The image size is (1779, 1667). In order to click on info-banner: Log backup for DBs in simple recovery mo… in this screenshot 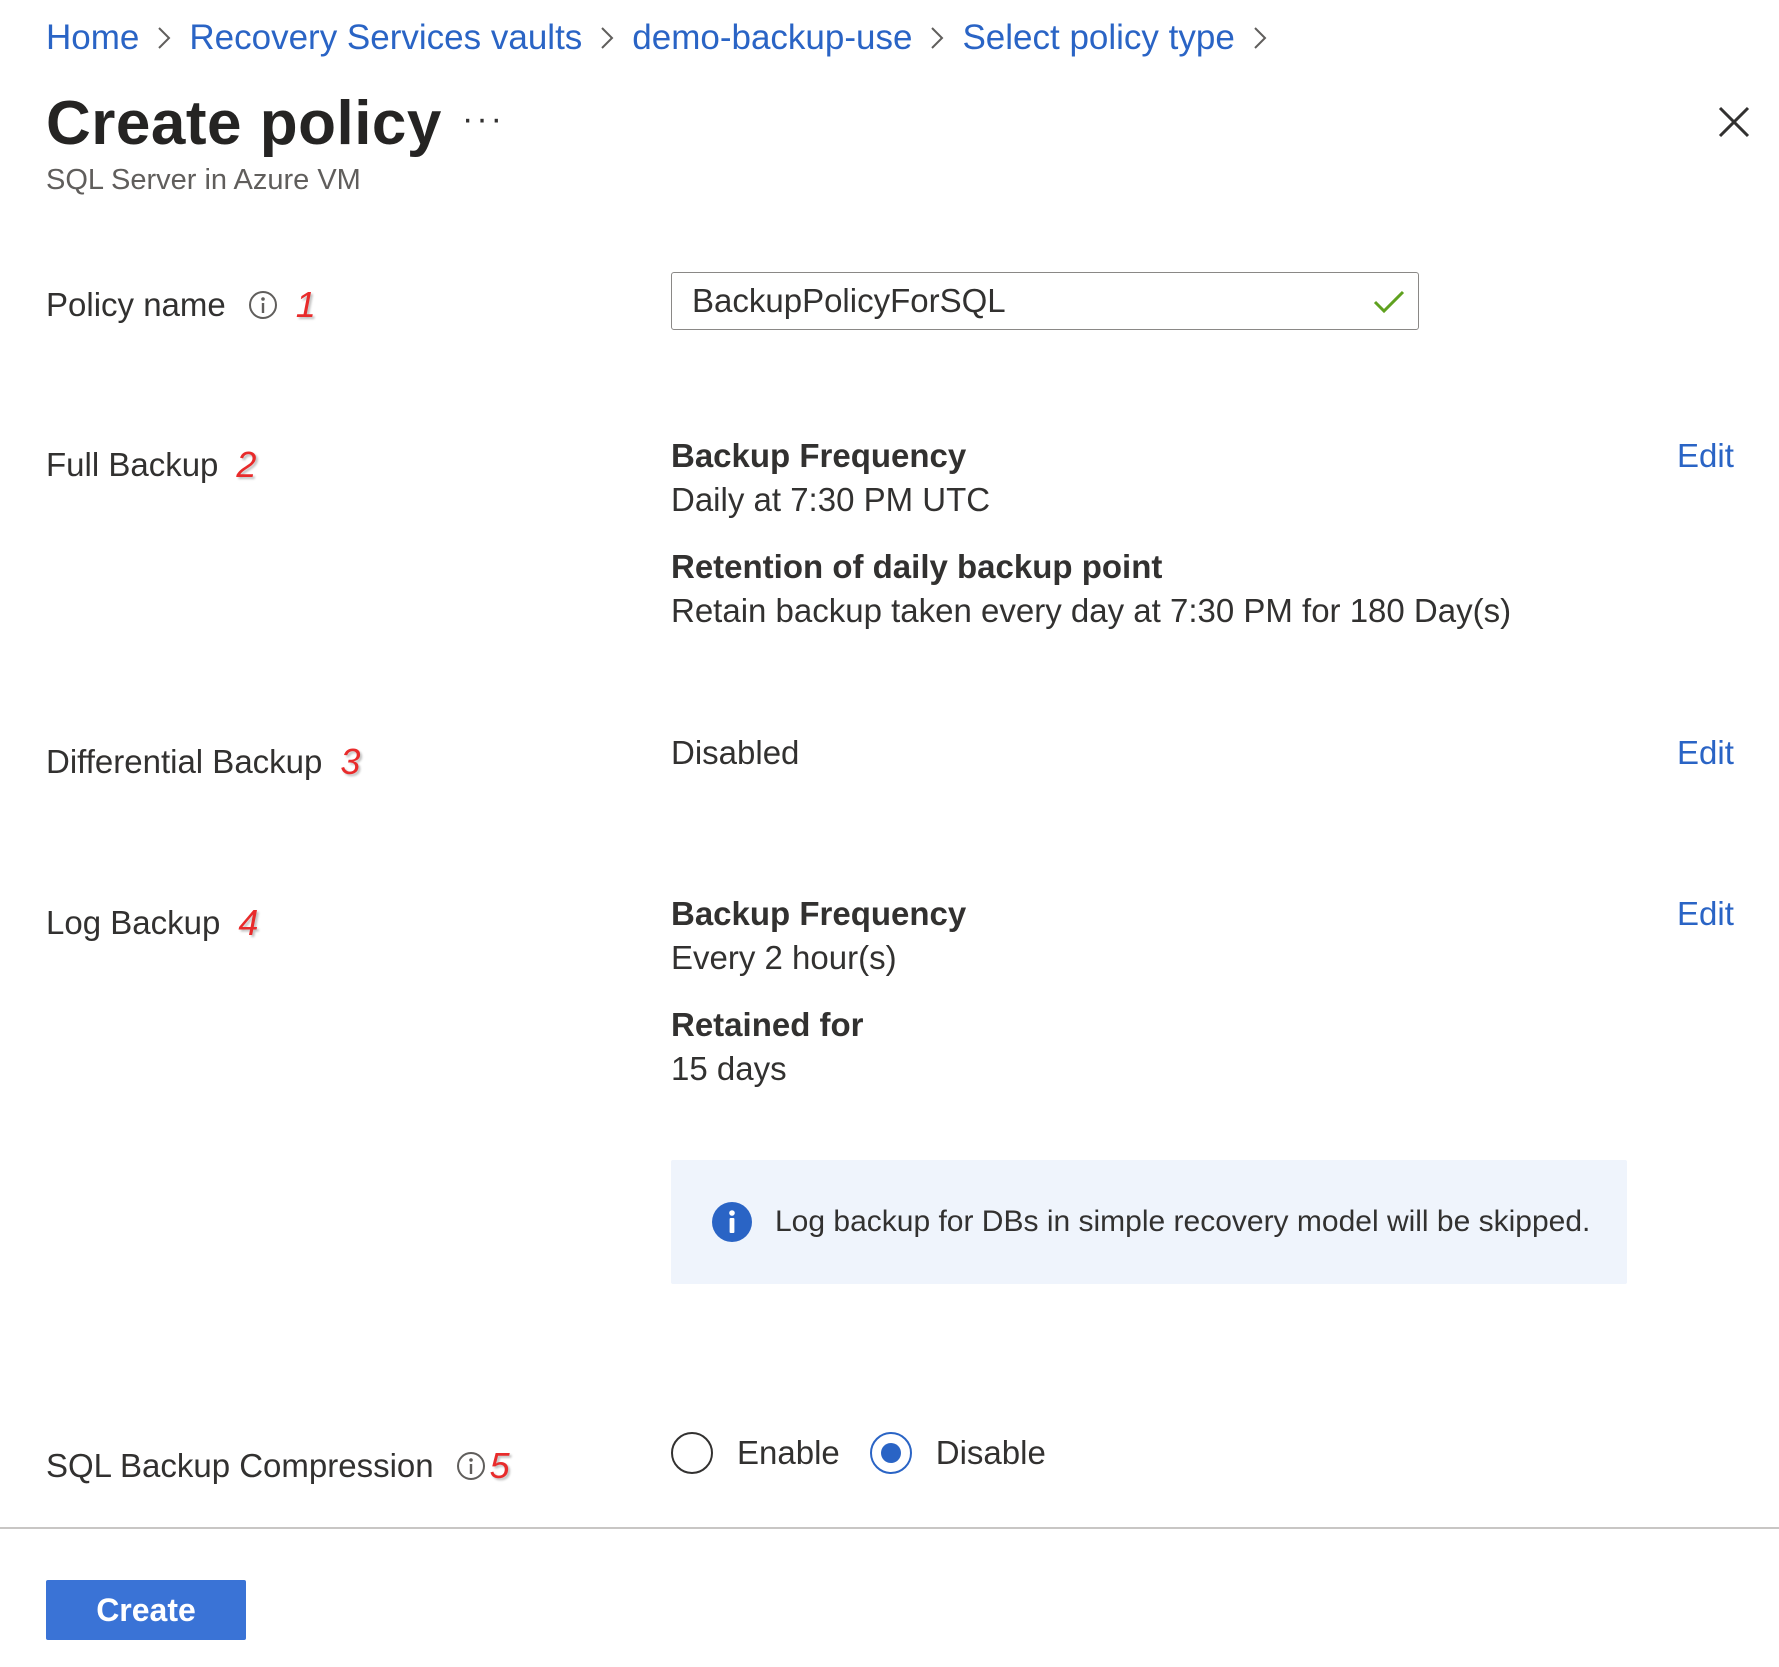, I will do `click(1149, 1222)`.